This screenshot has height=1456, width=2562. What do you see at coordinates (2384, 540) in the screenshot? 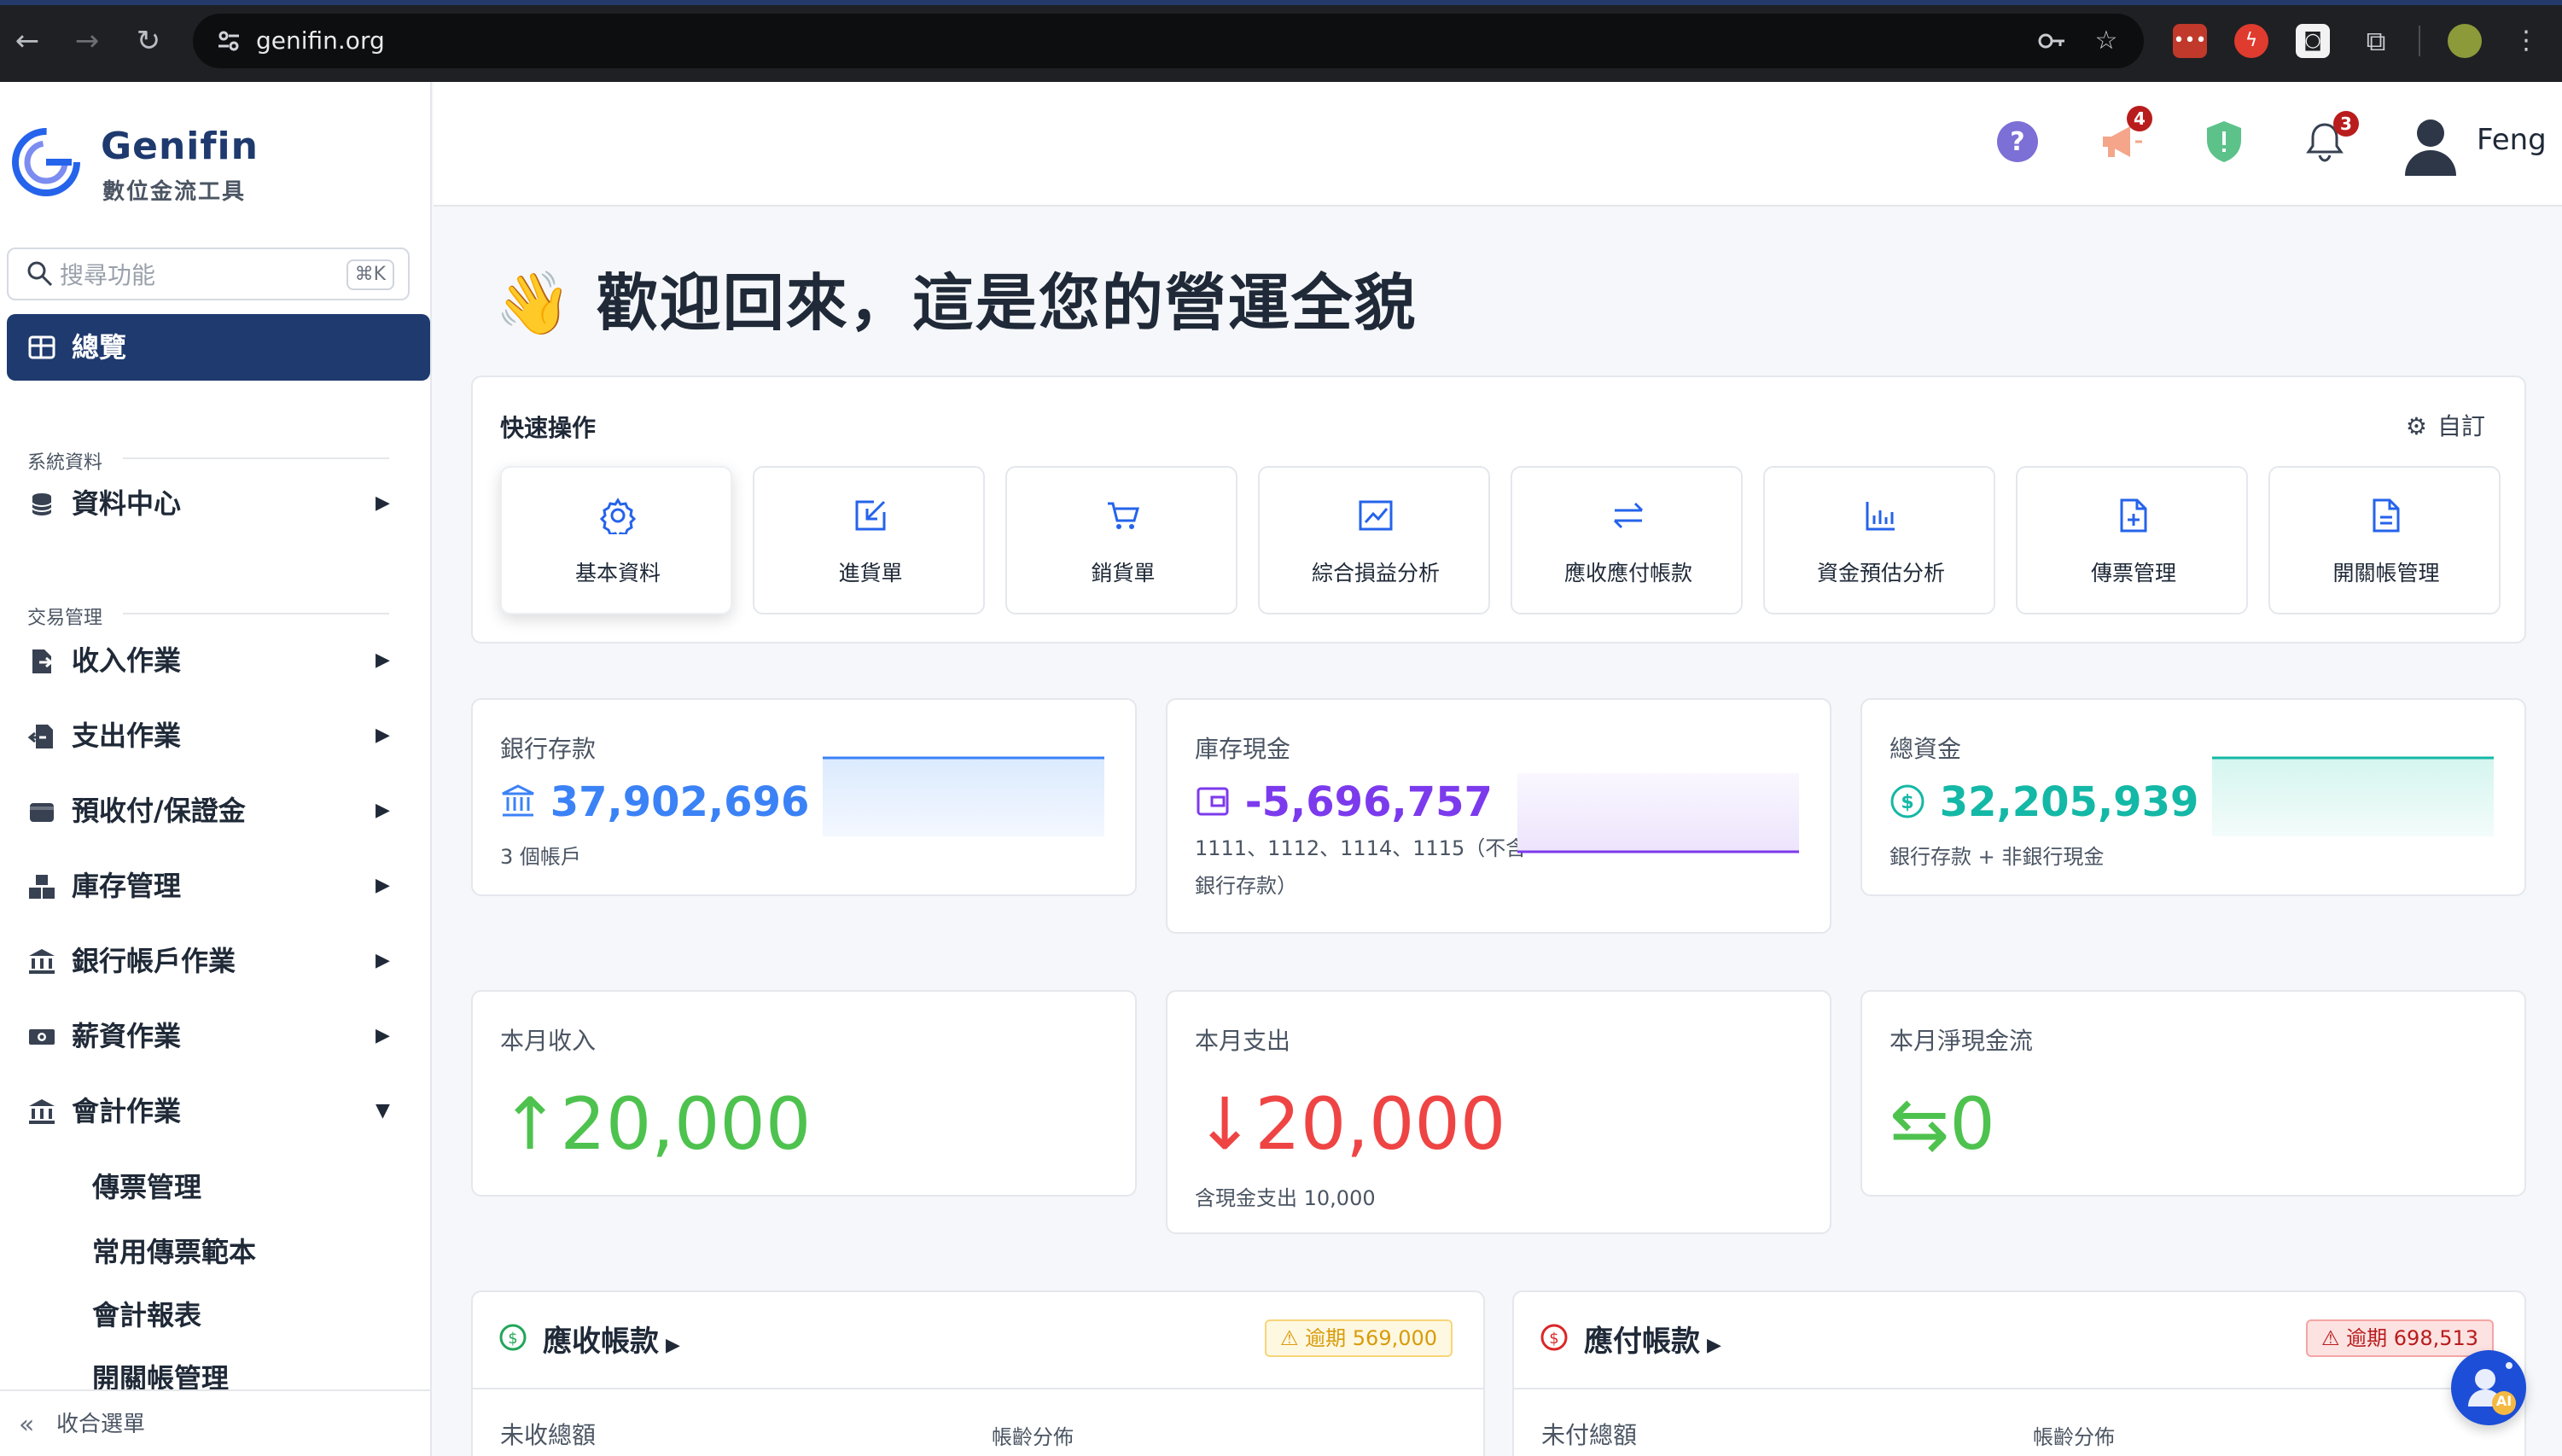
I see `quick-action-period-closing: 開關帳管理` at bounding box center [2384, 540].